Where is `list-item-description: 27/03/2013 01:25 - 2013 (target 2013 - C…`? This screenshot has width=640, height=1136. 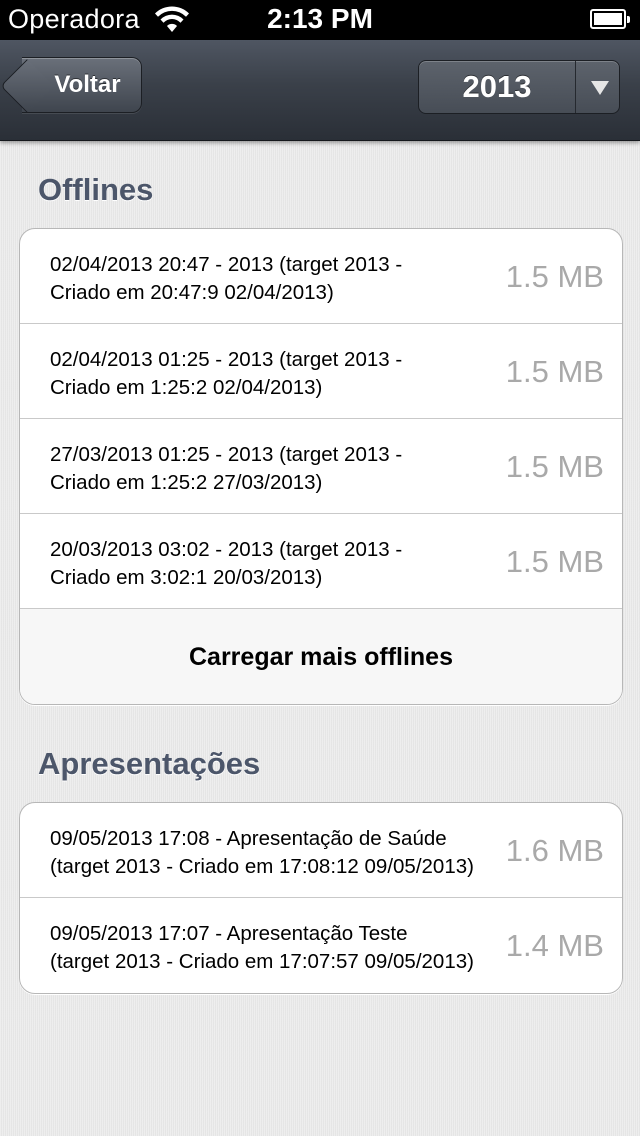 list-item-description: 27/03/2013 01:25 - 2013 (target 2013 - C… is located at coordinates (270, 469).